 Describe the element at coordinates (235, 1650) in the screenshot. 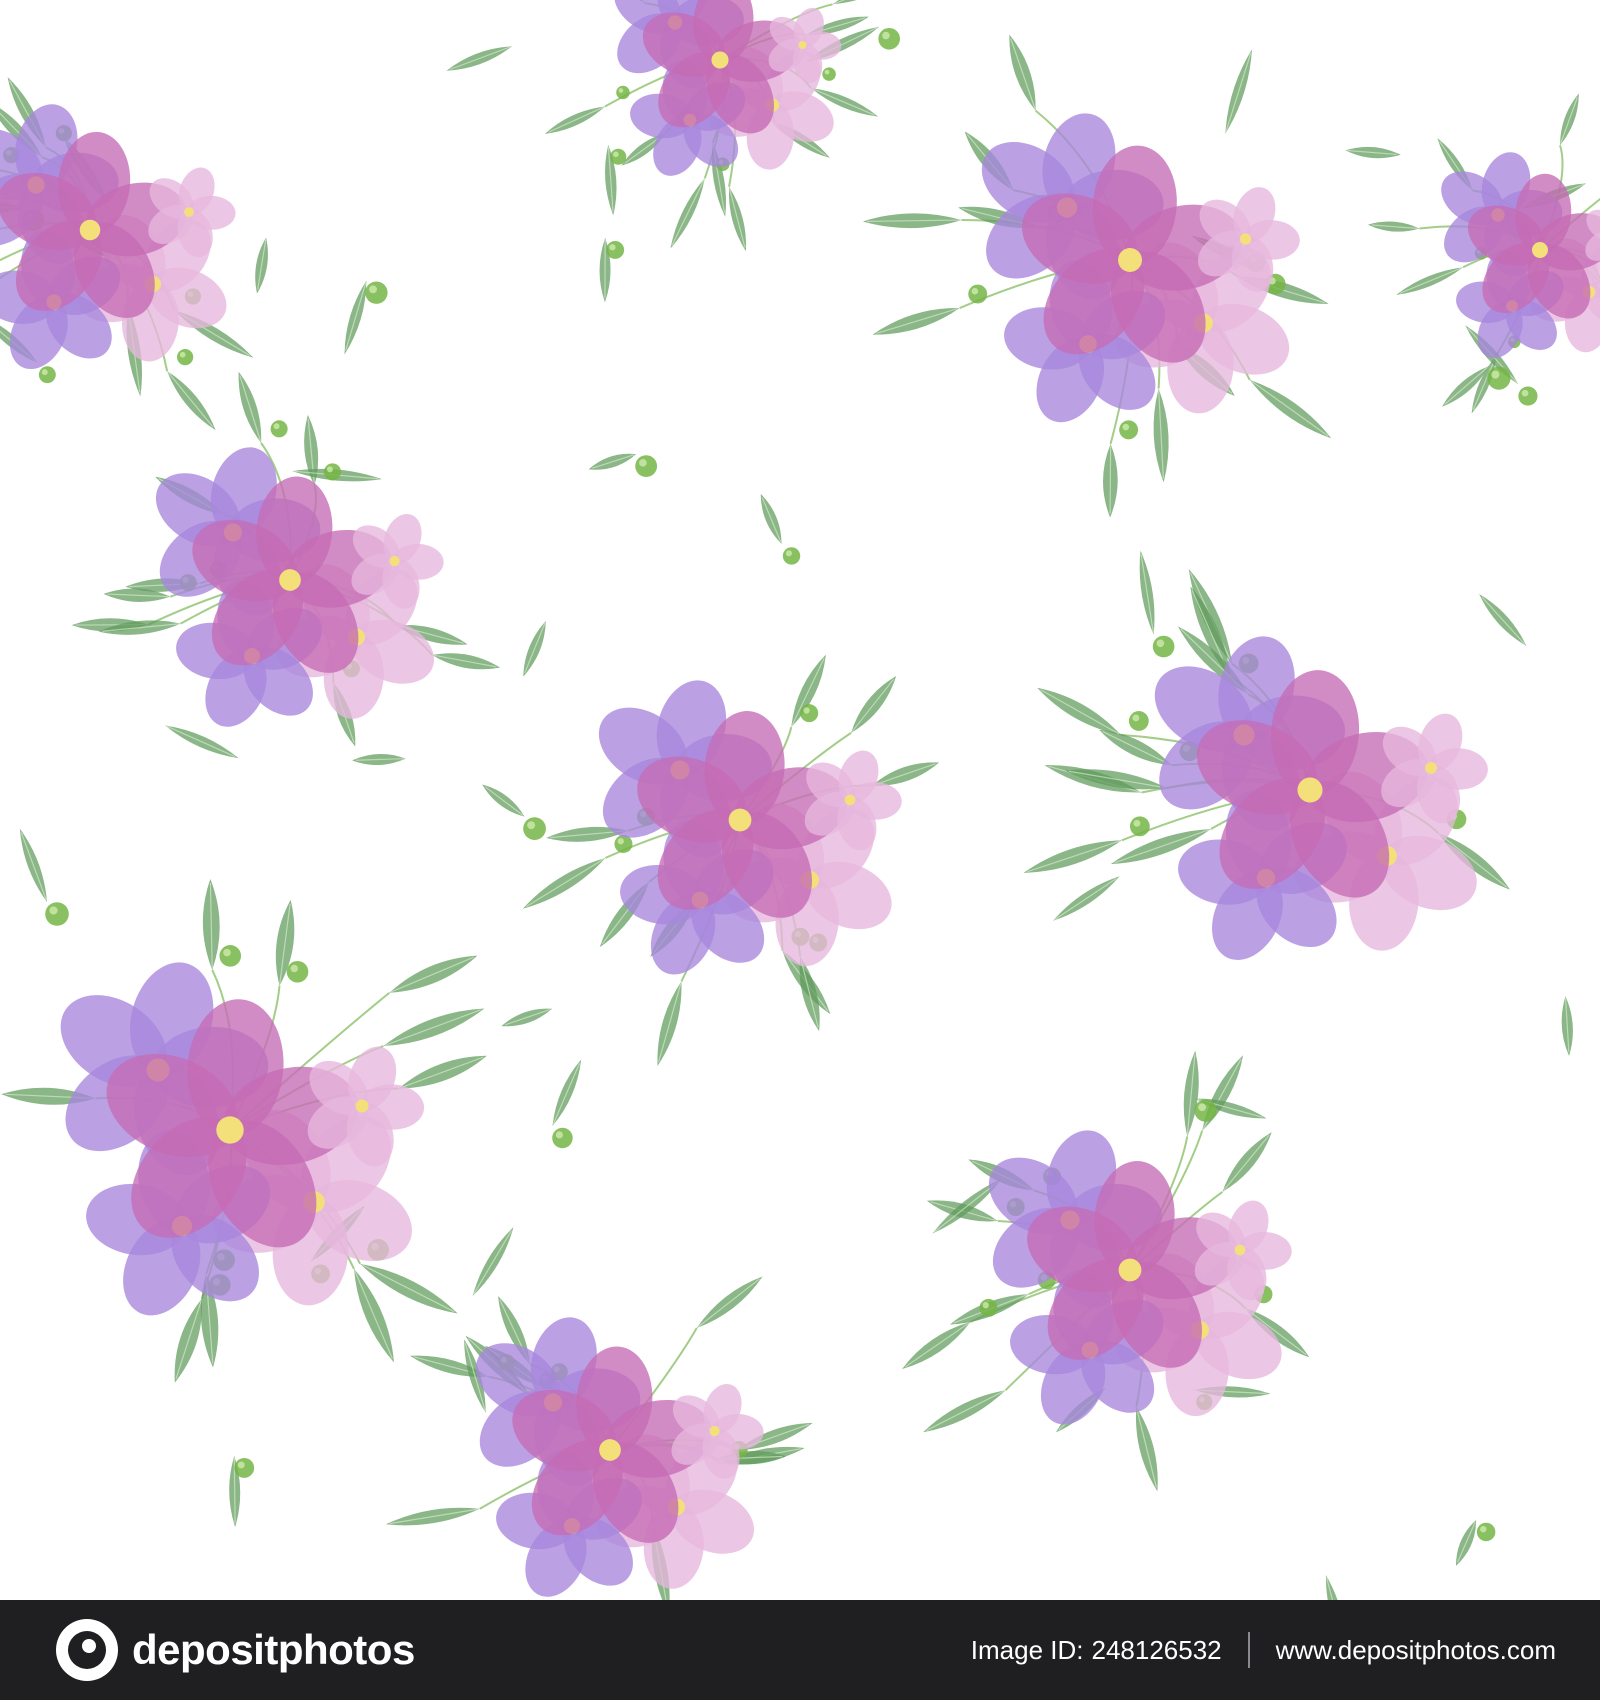

I see `brand: depositphotos` at that location.